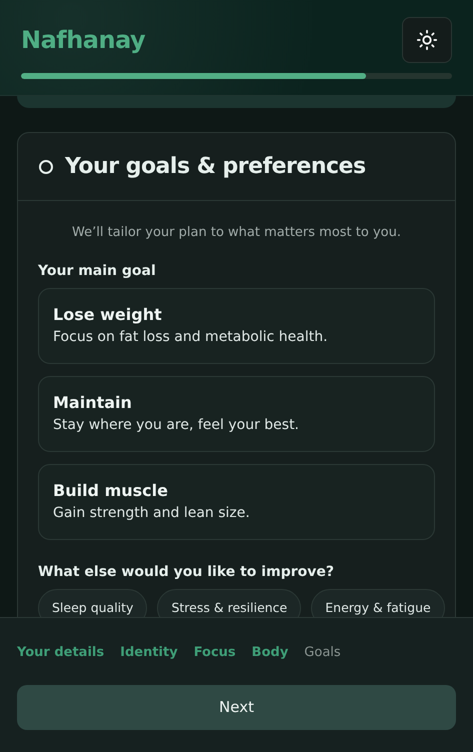 The height and width of the screenshot is (752, 473). I want to click on step-link: Goals, so click(322, 652).